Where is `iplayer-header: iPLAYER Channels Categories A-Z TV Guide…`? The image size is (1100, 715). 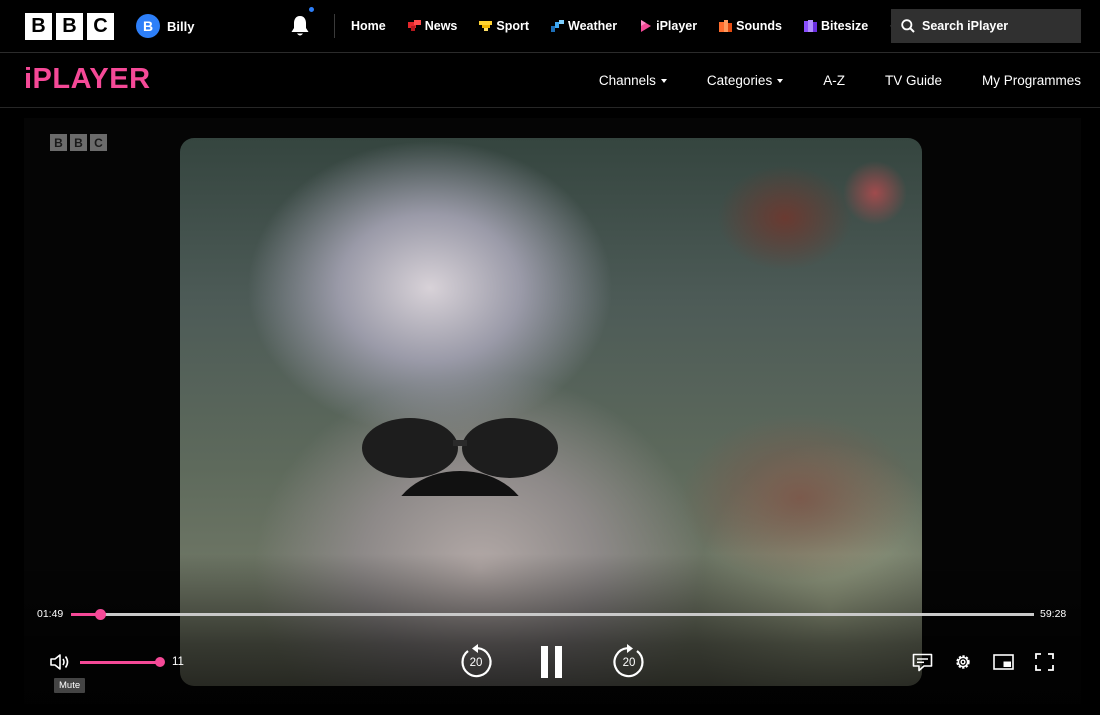 iplayer-header: iPLAYER Channels Categories A-Z TV Guide… is located at coordinates (550, 80).